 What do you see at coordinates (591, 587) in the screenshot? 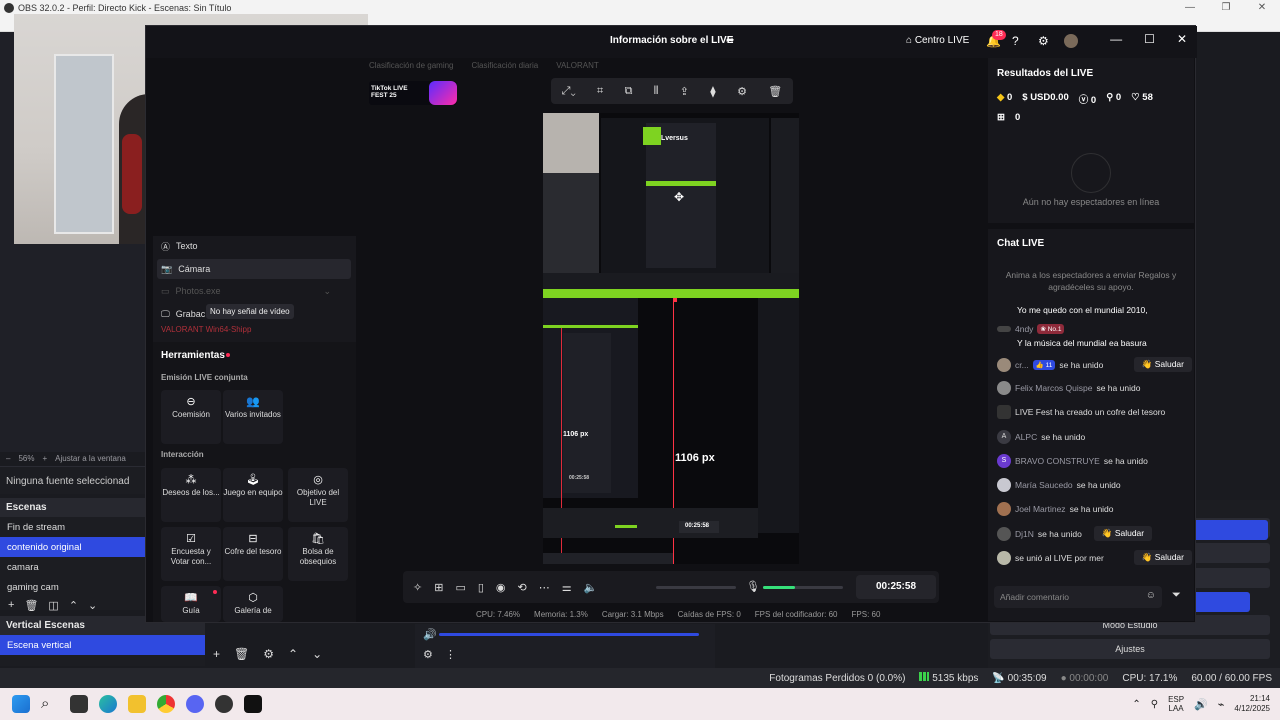
I see `speaker-icon: 🔈` at bounding box center [591, 587].